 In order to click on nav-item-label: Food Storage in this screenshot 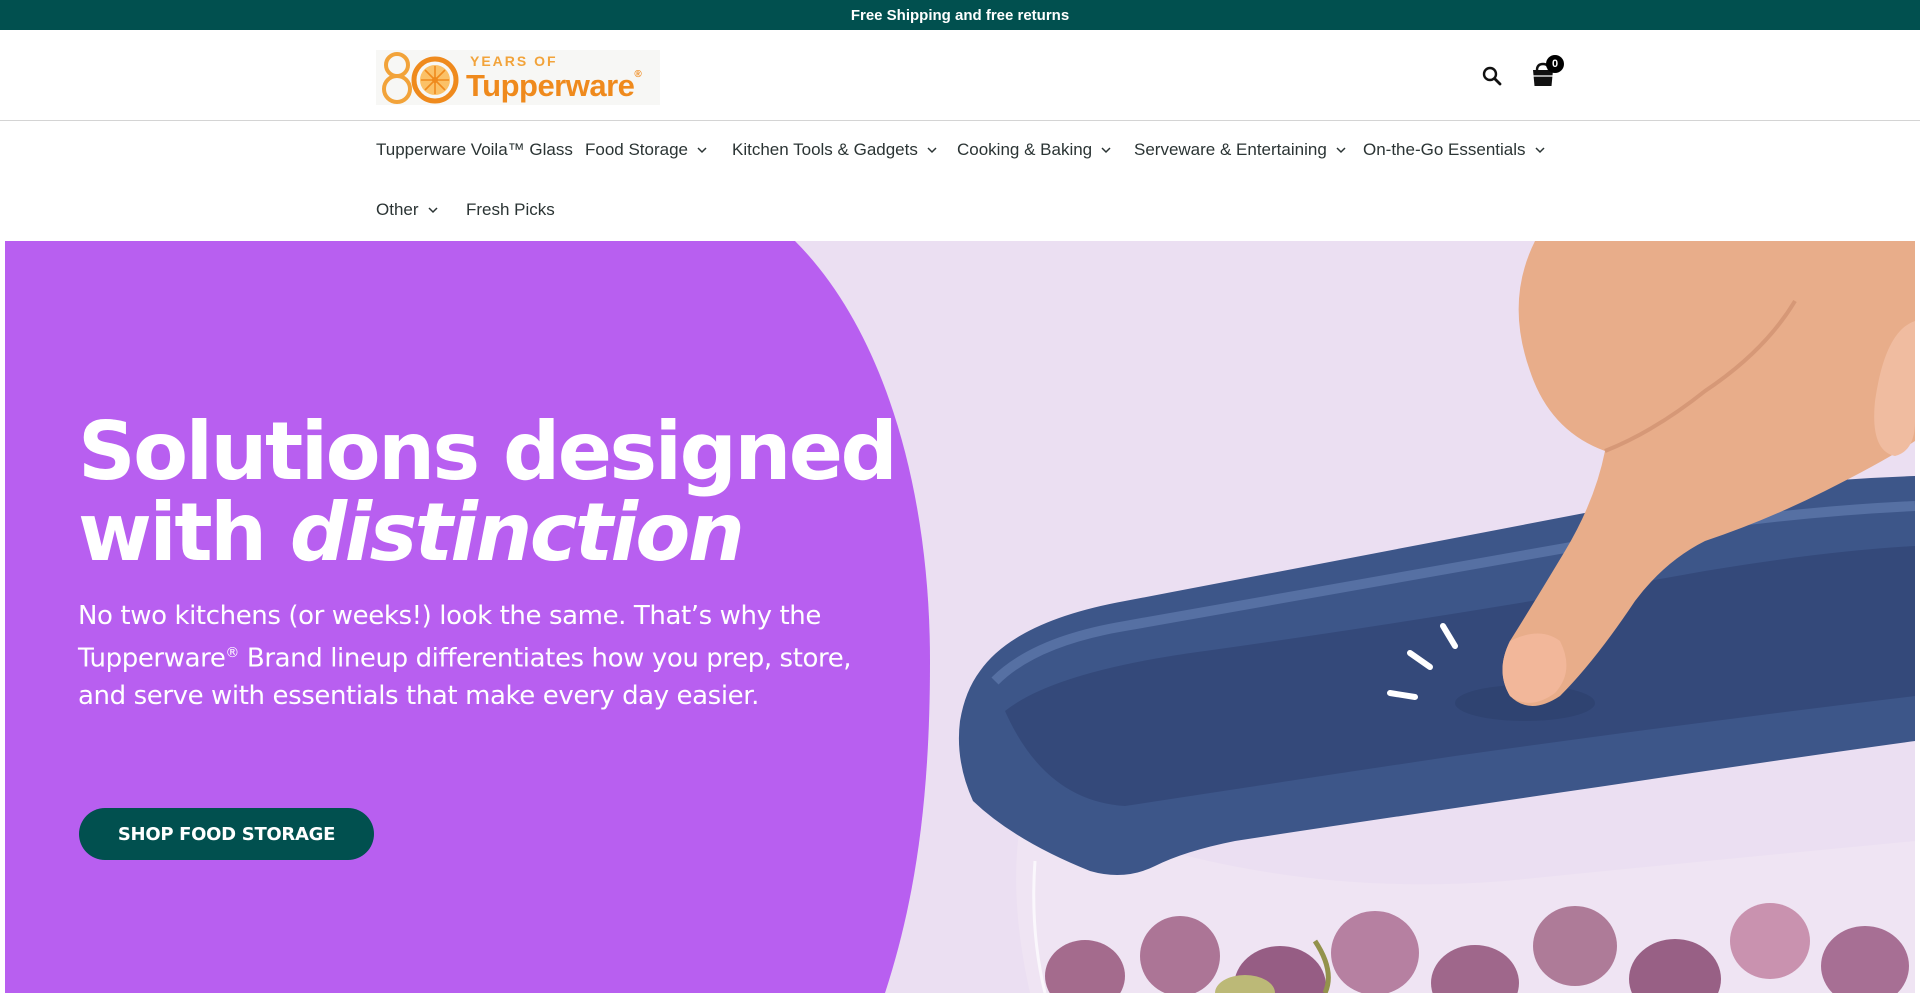, I will do `click(637, 149)`.